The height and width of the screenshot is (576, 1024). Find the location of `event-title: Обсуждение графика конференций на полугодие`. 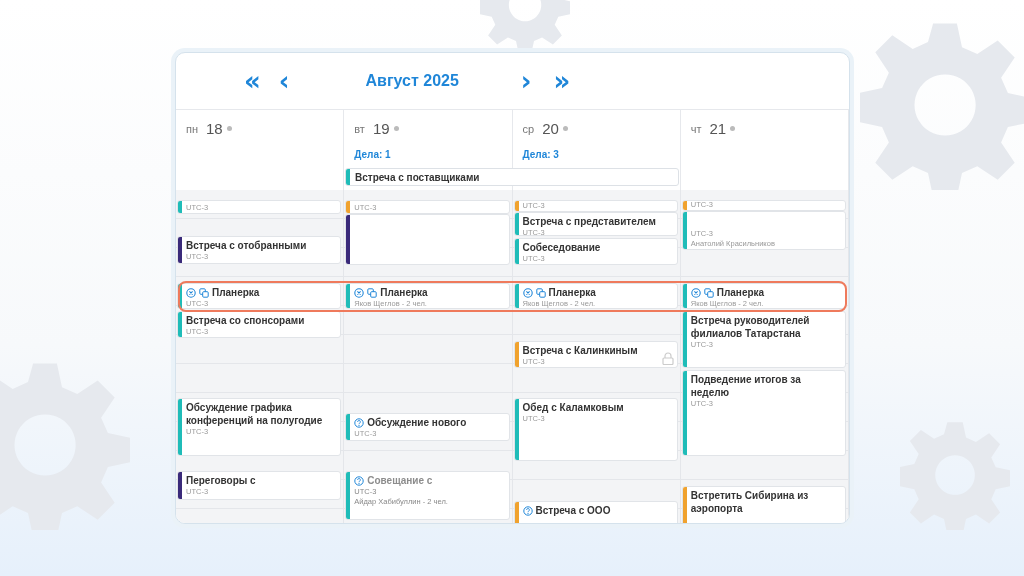

event-title: Обсуждение графика конференций на полугодие is located at coordinates (255, 414).